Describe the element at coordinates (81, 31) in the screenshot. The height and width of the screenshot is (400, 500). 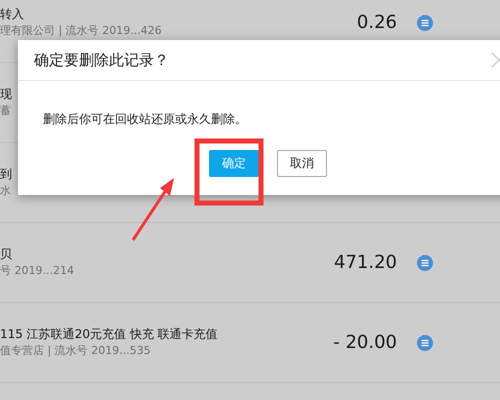
I see `transaction-details: 理有限公司 | 流水号 2019...426` at that location.